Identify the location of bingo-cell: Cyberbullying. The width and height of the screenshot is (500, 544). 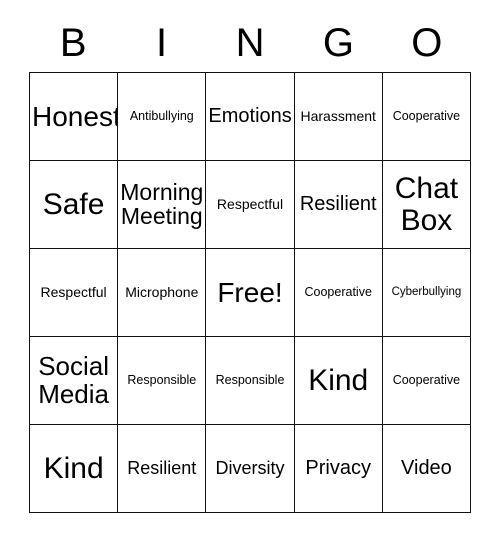
(427, 293).